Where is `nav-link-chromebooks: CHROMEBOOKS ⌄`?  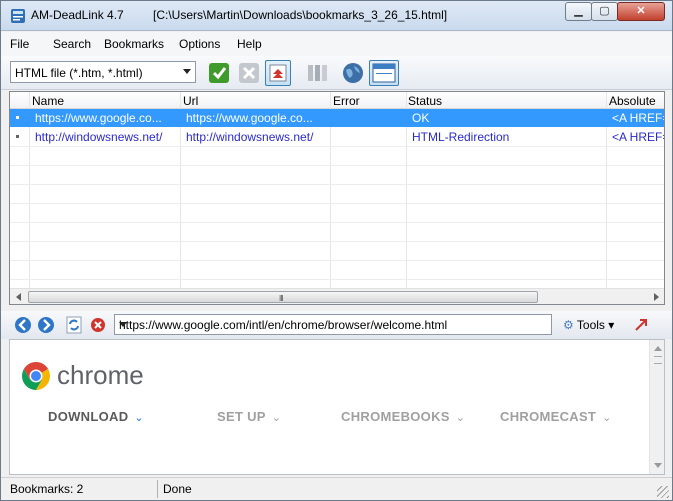
nav-link-chromebooks: CHROMEBOOKS ⌄ is located at coordinates (403, 416).